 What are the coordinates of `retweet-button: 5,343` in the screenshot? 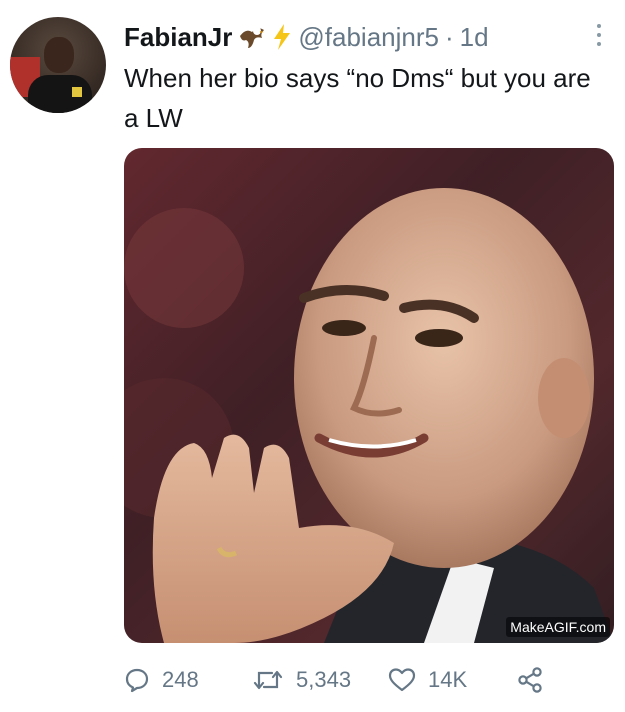 It's located at (320, 680).